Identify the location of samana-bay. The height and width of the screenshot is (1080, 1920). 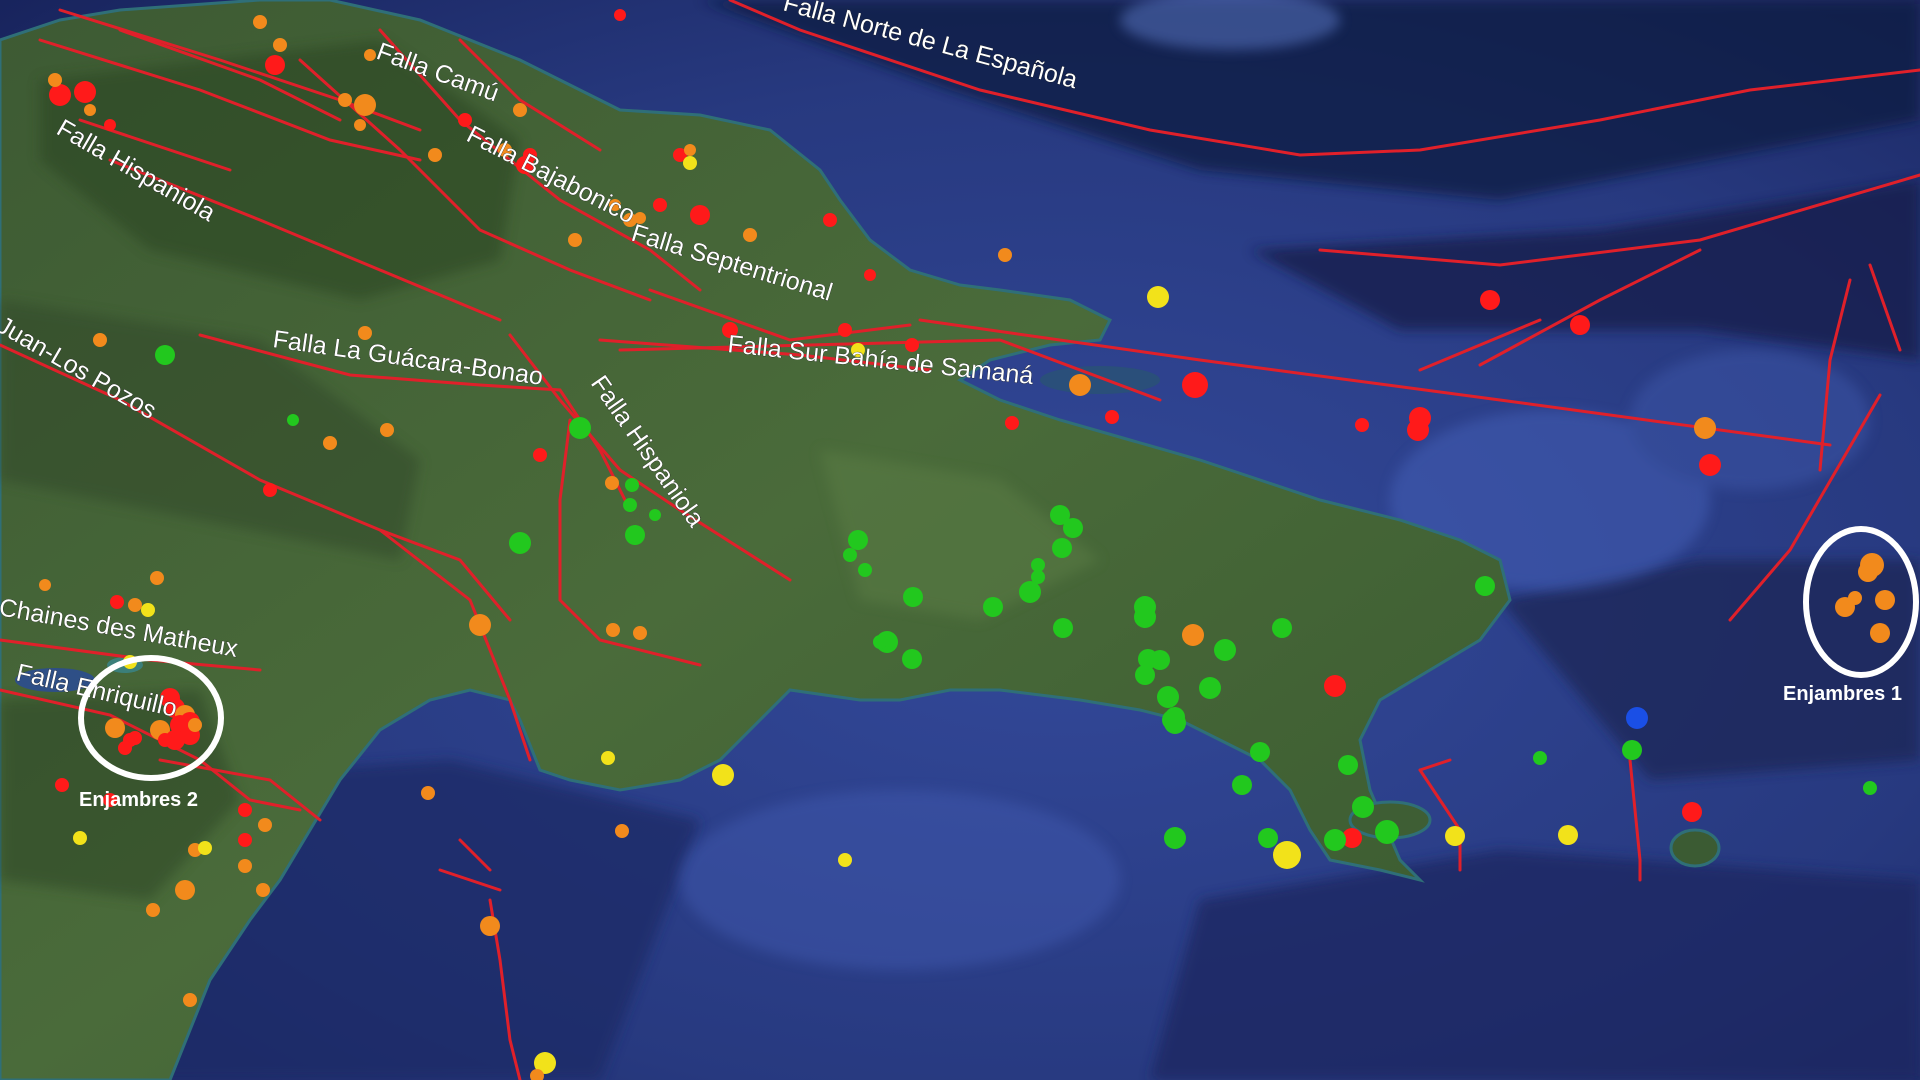
(1100, 380).